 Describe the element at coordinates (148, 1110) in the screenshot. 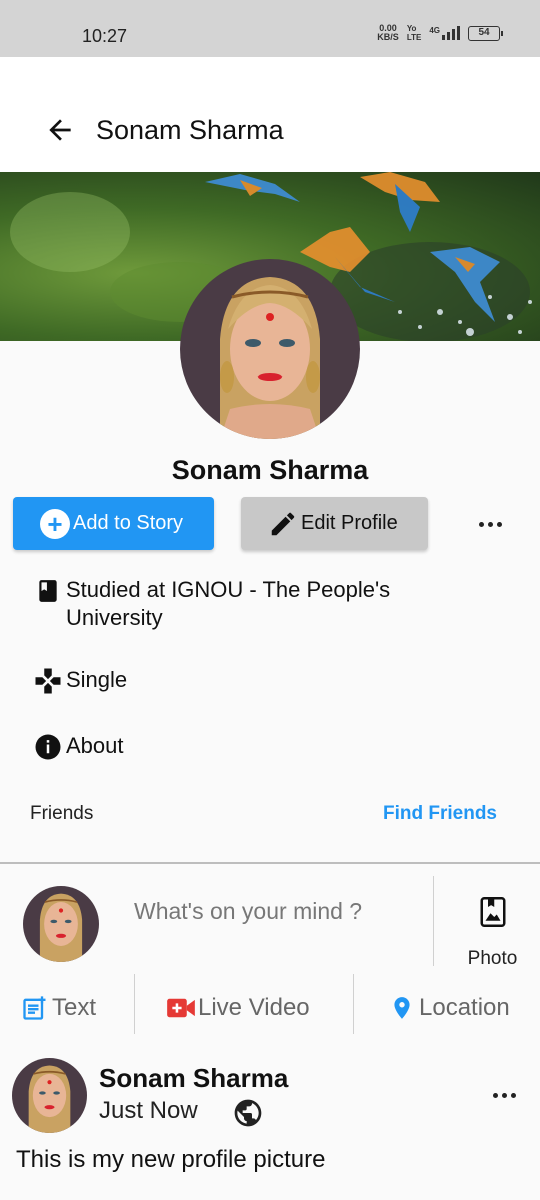

I see `post-timestamp: Just Now` at that location.